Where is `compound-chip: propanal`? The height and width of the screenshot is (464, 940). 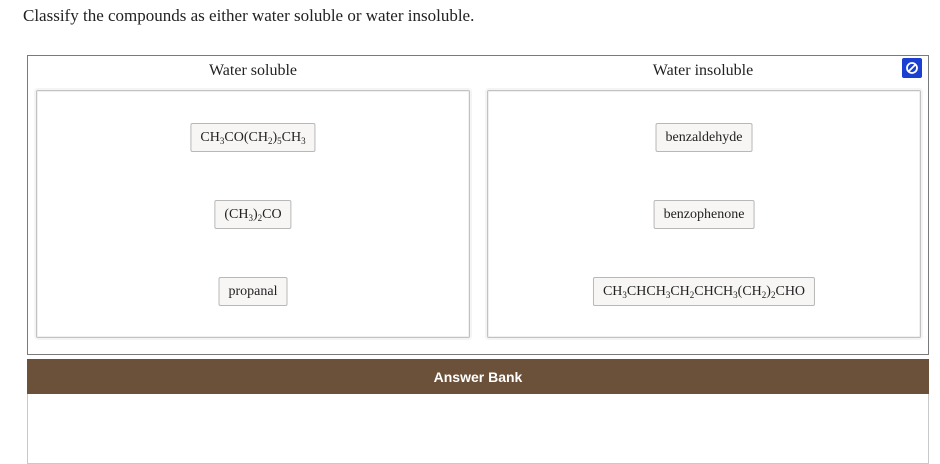
compound-chip: propanal is located at coordinates (253, 291).